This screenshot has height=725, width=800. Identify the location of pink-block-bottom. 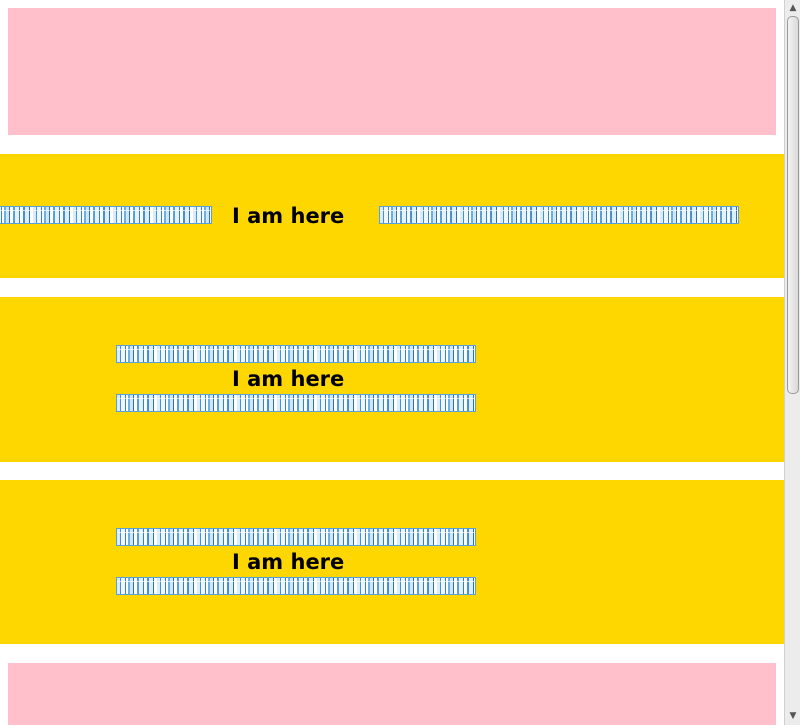
(392, 694).